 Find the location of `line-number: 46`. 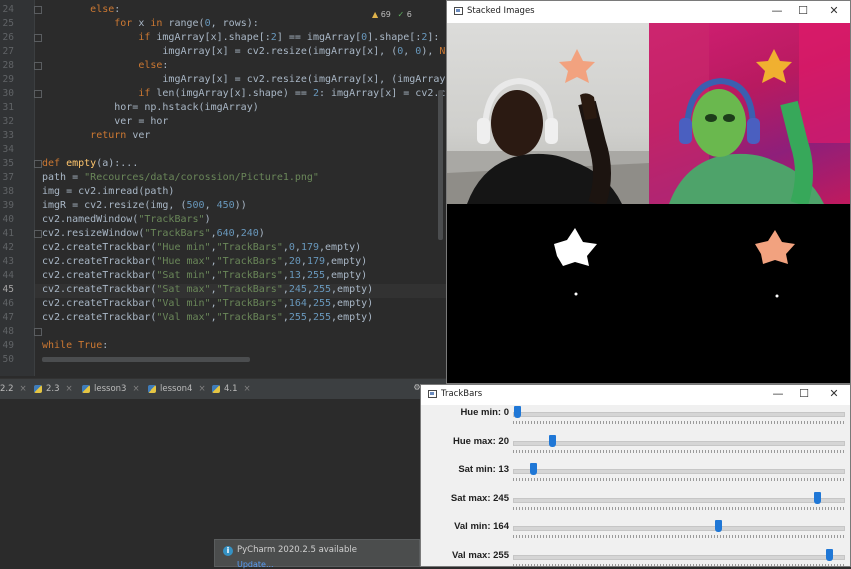

line-number: 46 is located at coordinates (8, 303).